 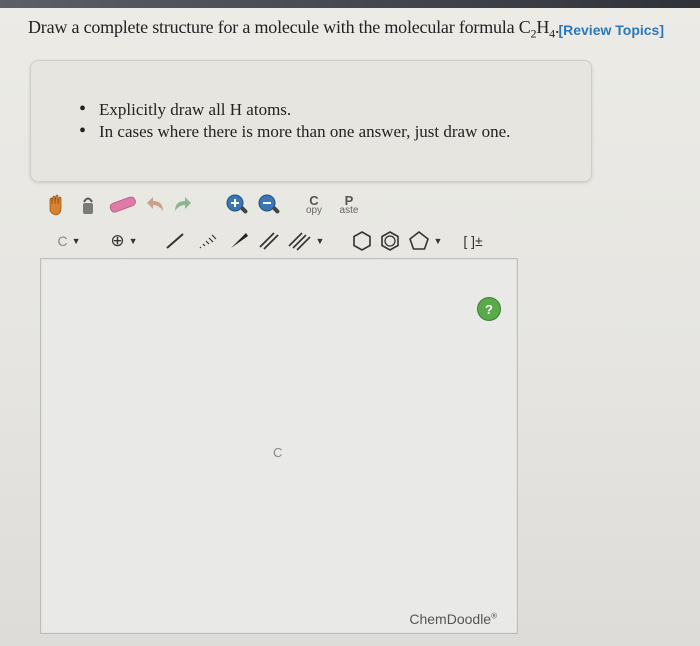 I want to click on copy-button: C opy, so click(x=314, y=206).